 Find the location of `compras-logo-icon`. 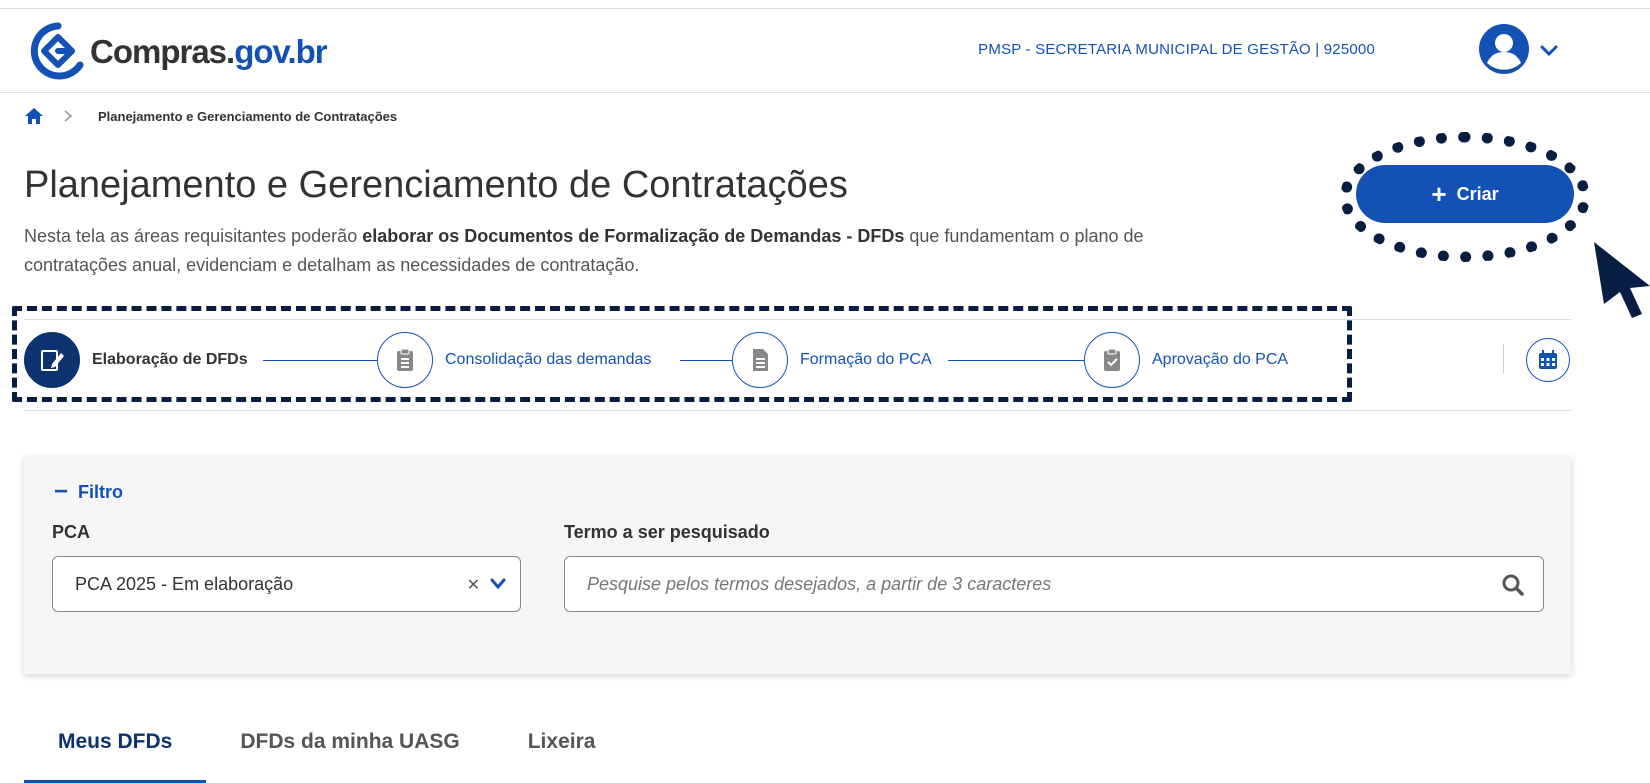

compras-logo-icon is located at coordinates (57, 51).